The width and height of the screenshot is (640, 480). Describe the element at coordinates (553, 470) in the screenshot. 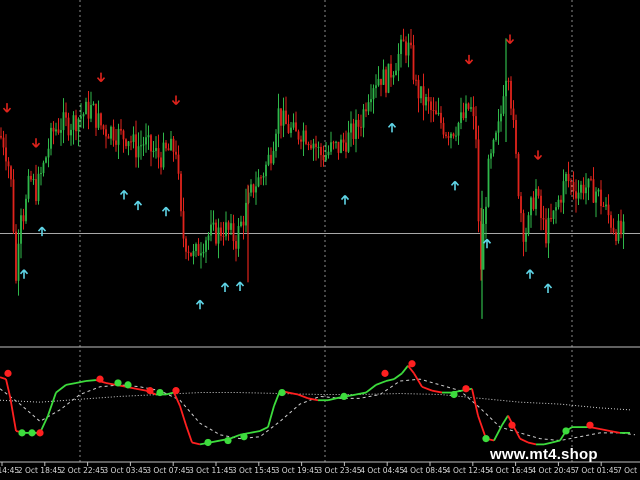

I see `x-tick-label: 4 Oct 20:45` at that location.